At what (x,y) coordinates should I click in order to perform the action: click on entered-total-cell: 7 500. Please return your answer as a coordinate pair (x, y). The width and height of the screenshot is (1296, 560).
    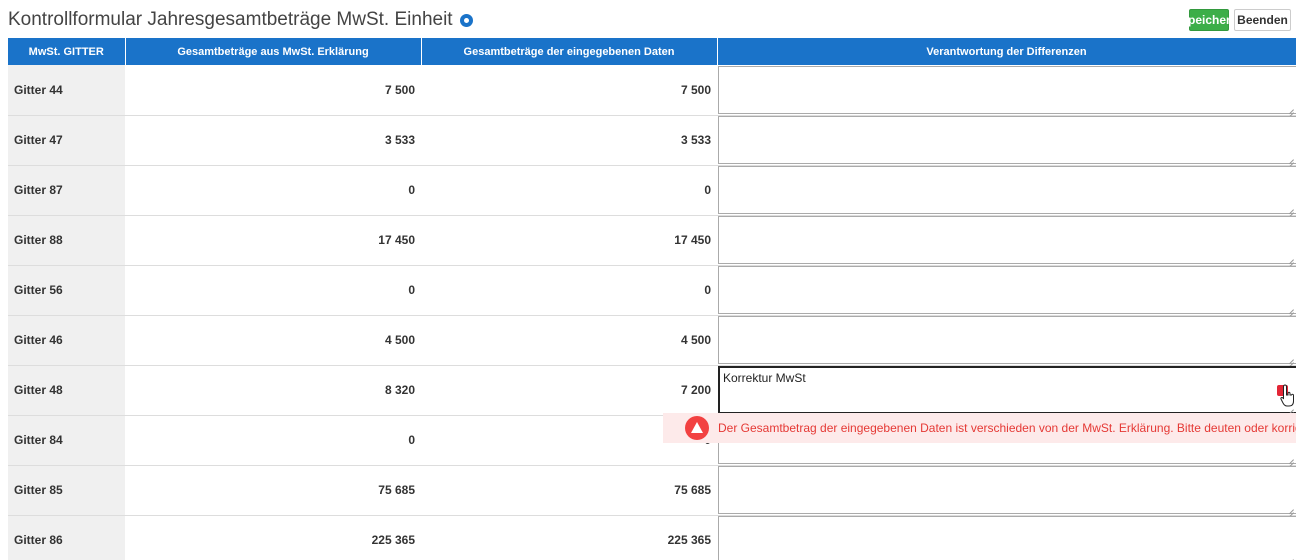
    Looking at the image, I should click on (569, 90).